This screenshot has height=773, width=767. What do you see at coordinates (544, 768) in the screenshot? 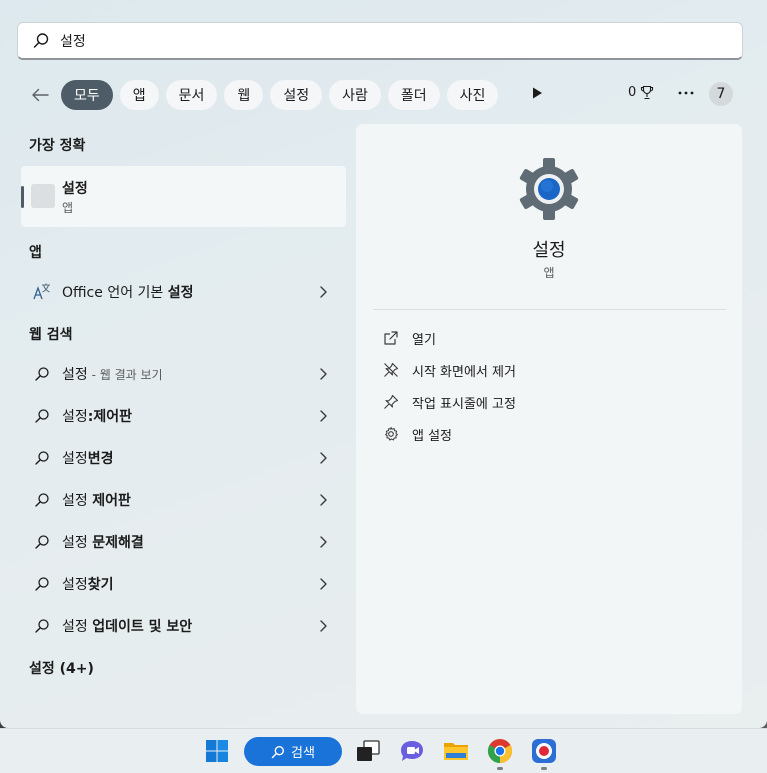
I see `recorder-running-indicator` at bounding box center [544, 768].